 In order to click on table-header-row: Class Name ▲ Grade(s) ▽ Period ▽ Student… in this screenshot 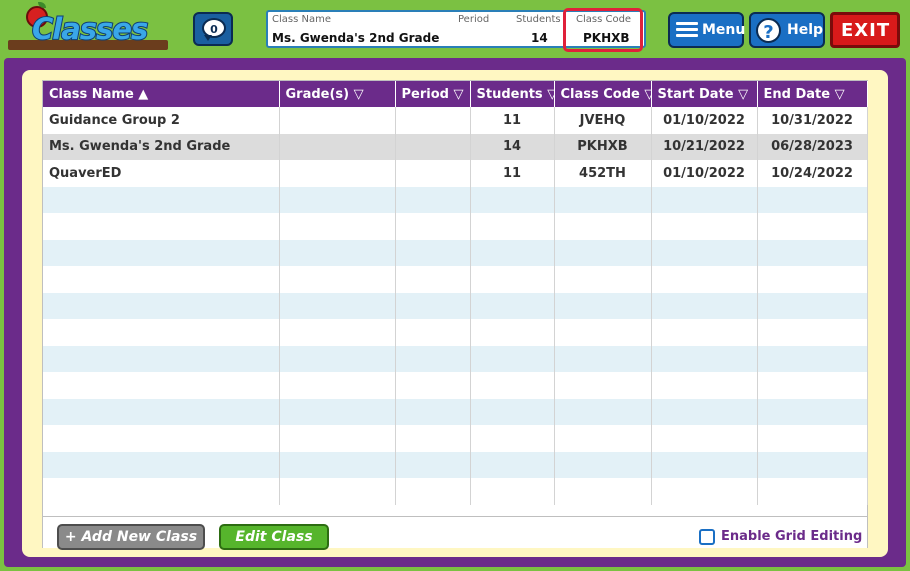, I will do `click(455, 94)`.